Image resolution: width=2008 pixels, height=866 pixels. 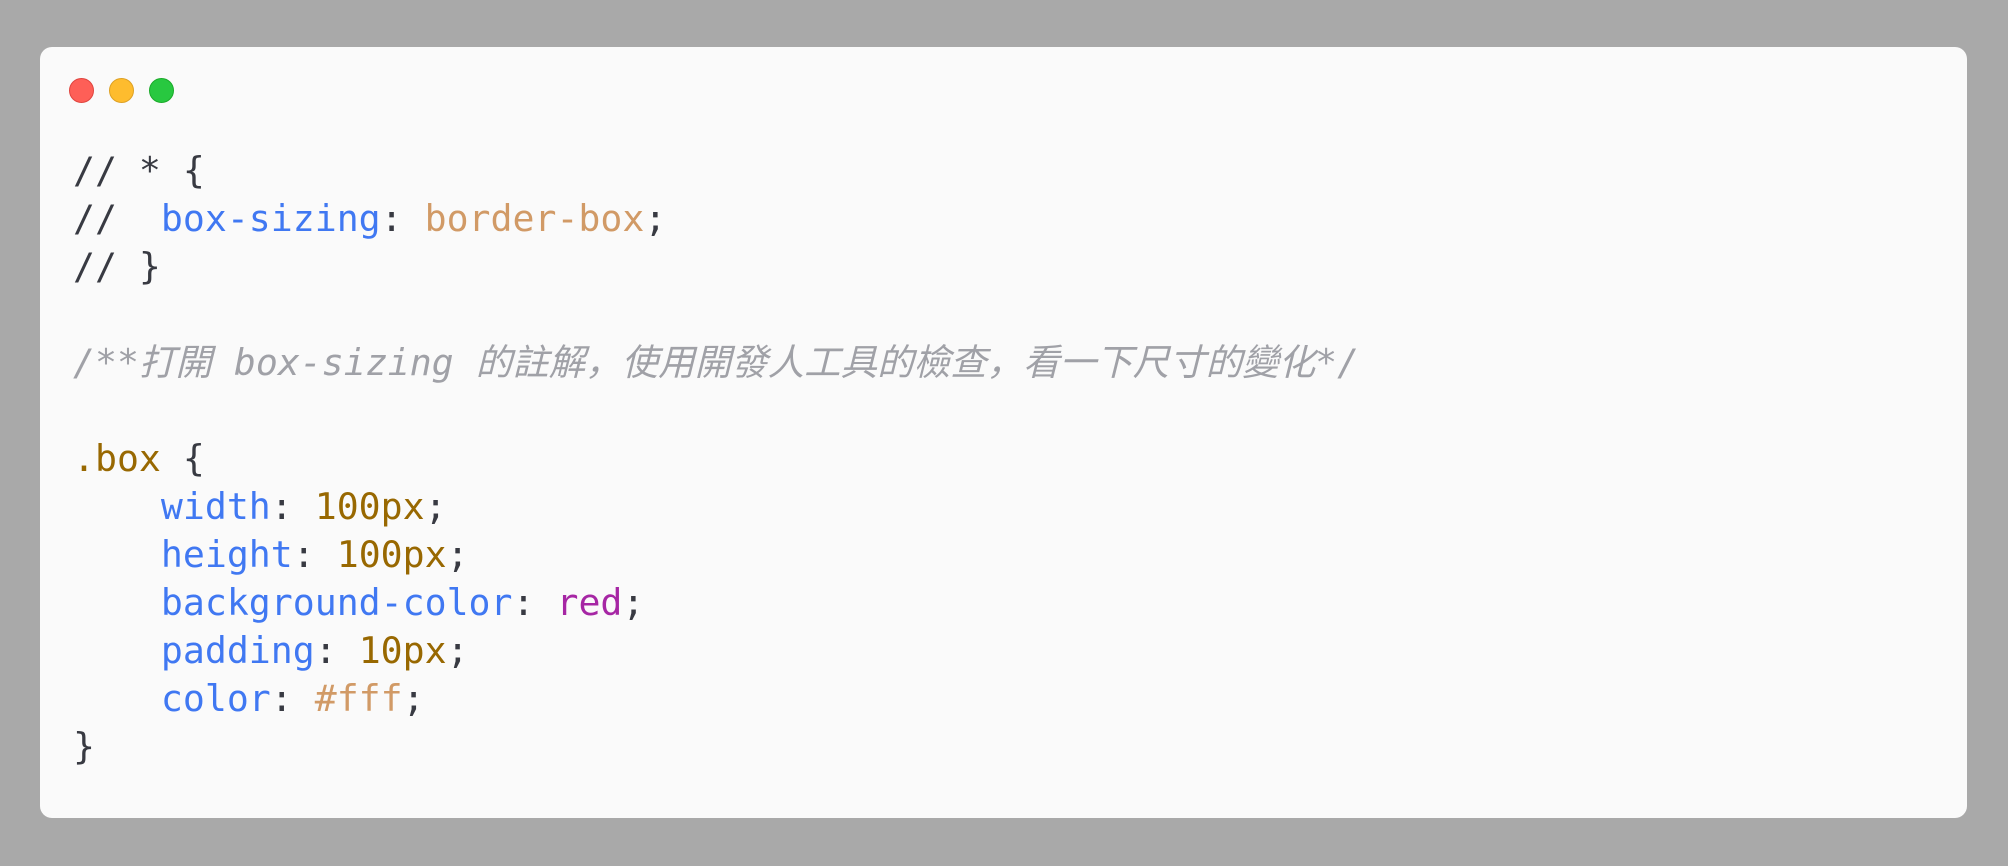 I want to click on code-line: // box-sizing: border-box;, so click(x=716, y=219).